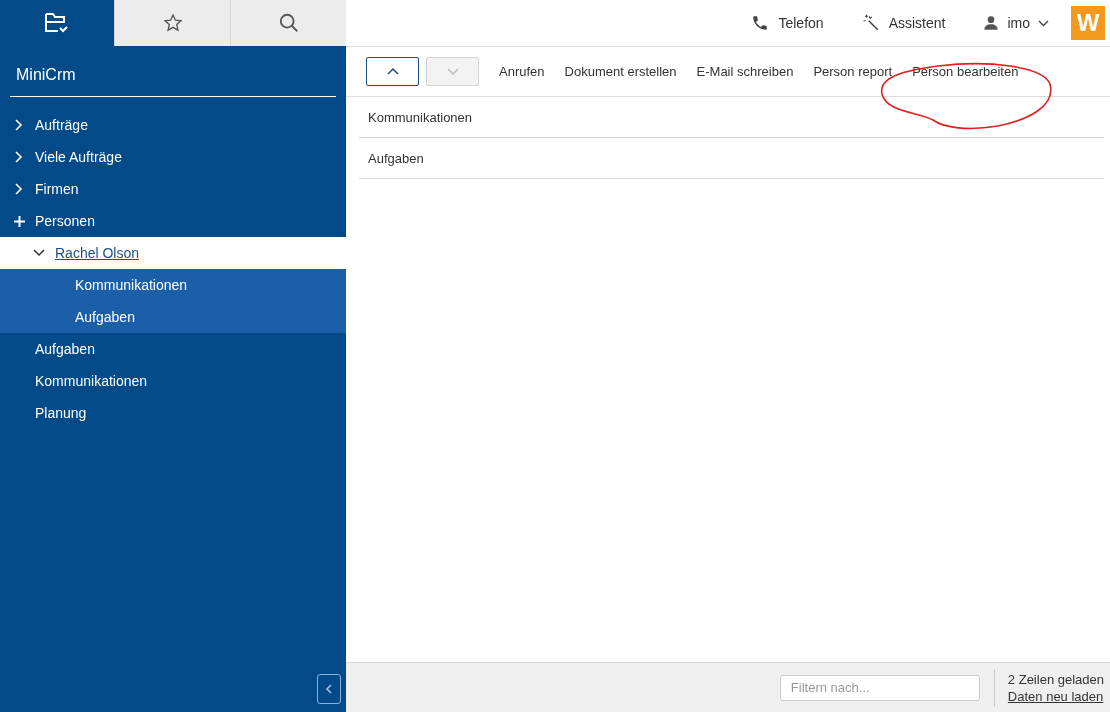  I want to click on collapse-sidebar-button, so click(329, 689).